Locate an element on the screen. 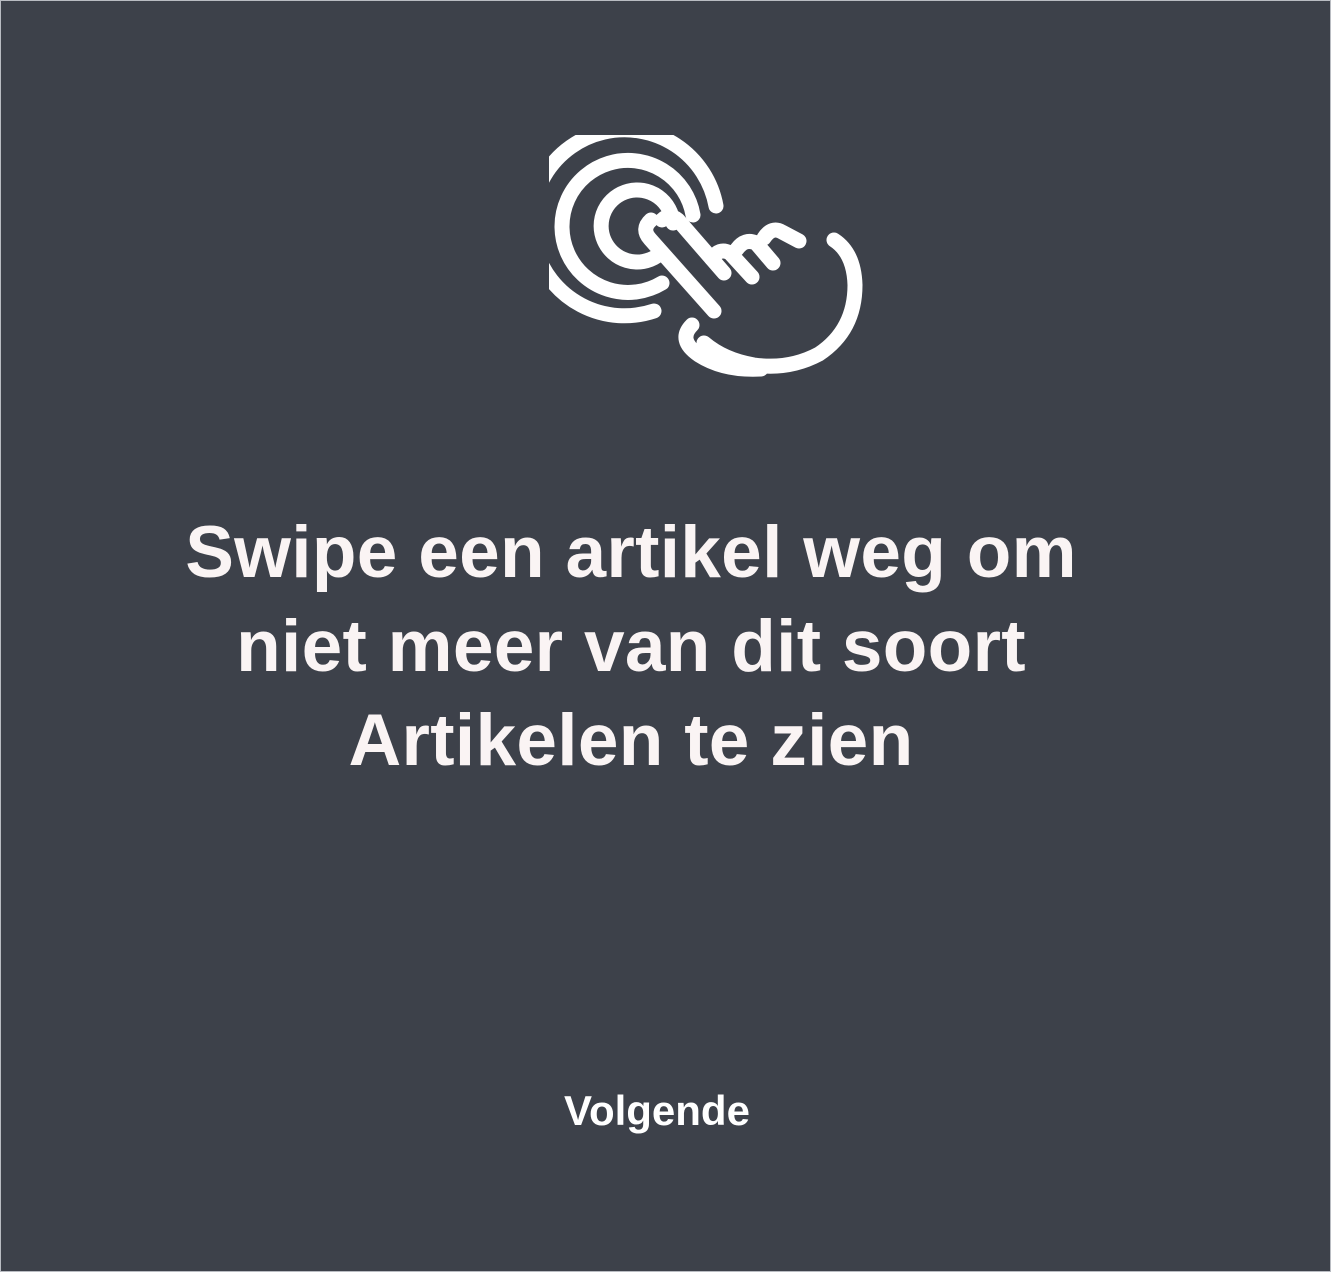  hint-message-line: niet meer van dit soort is located at coordinates (631, 646).